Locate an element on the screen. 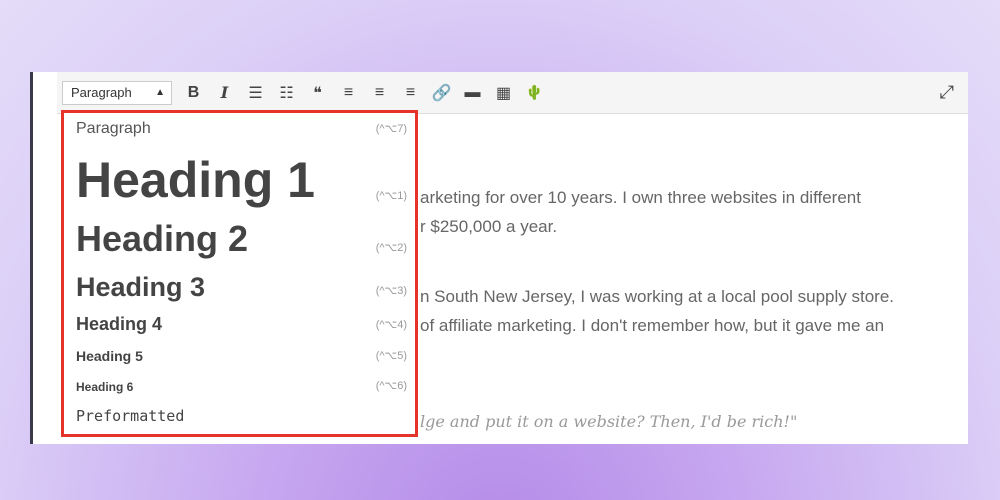 The height and width of the screenshot is (500, 1000). toolbar-toggle-button: ▦ is located at coordinates (503, 93).